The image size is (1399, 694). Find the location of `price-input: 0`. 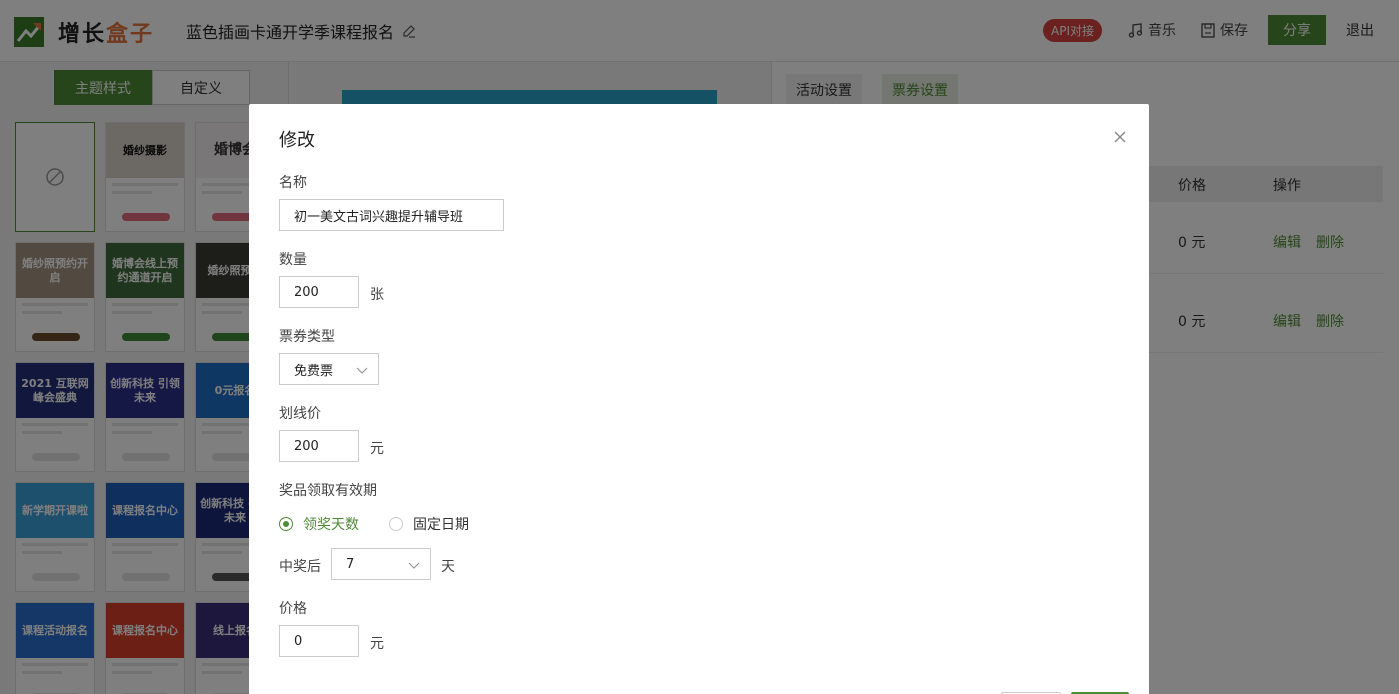

price-input: 0 is located at coordinates (319, 641).